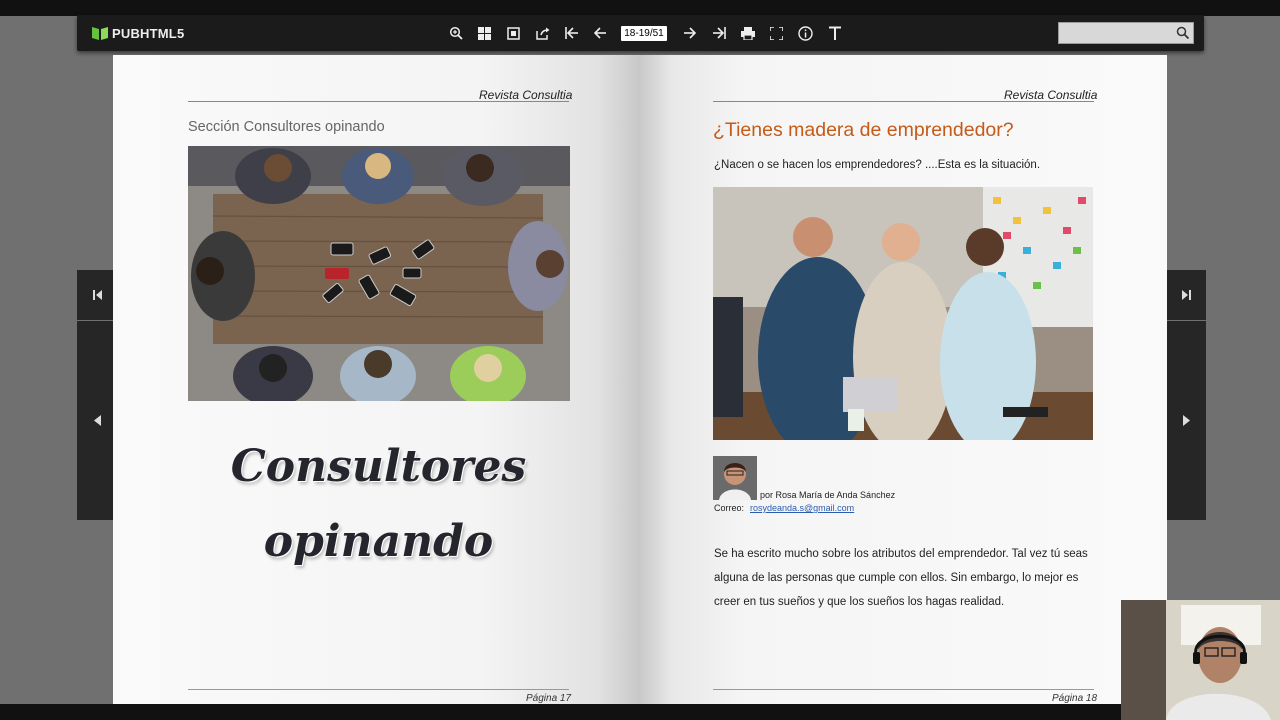  Describe the element at coordinates (378, 101) in the screenshot. I see `left-header-rule` at that location.